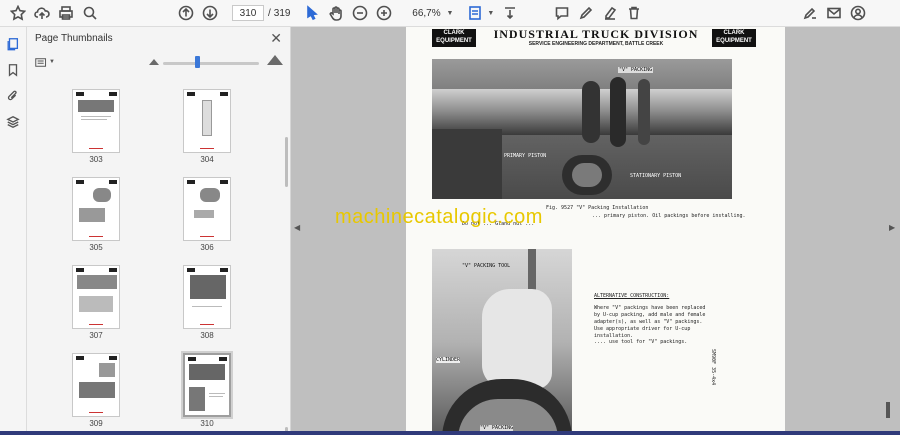 This screenshot has width=900, height=435. Describe the element at coordinates (207, 385) in the screenshot. I see `page-thumbnail-selected` at that location.